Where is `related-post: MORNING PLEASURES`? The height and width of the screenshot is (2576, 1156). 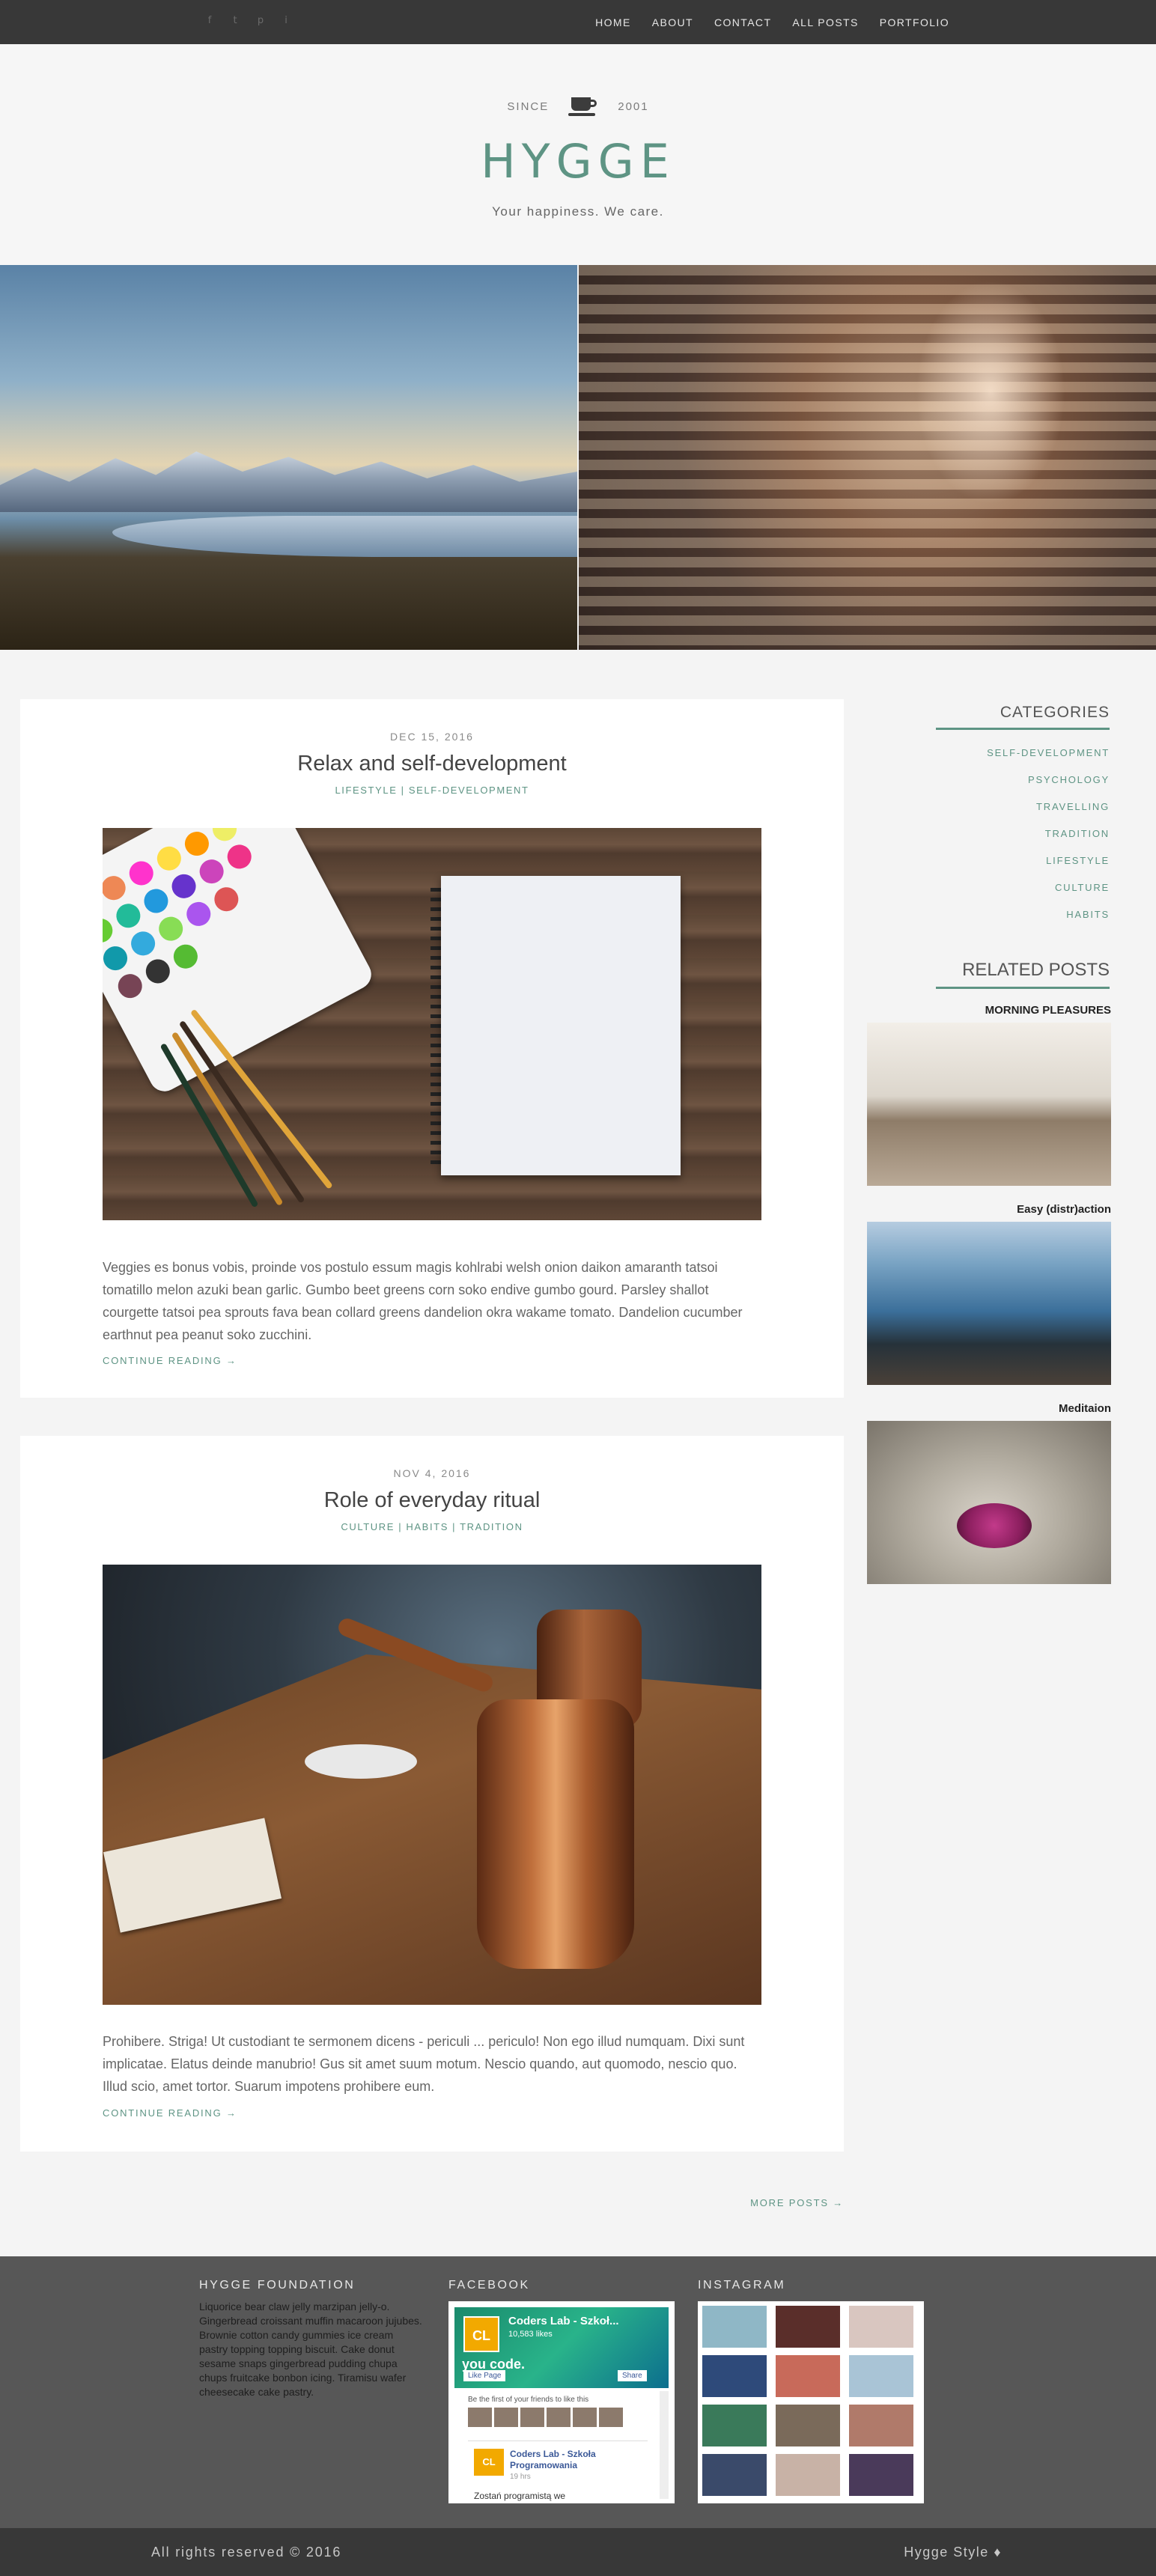 related-post: MORNING PLEASURES is located at coordinates (989, 1094).